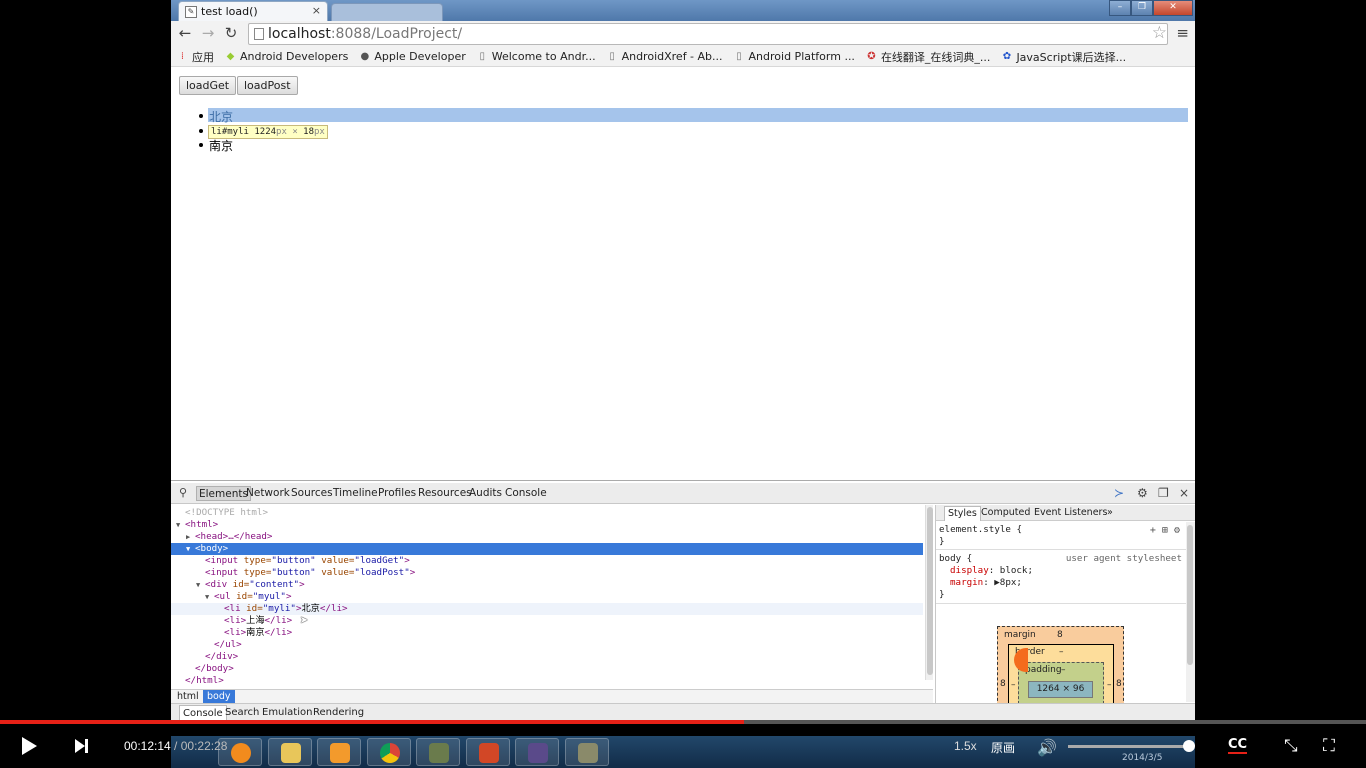 This screenshot has height=768, width=1366. I want to click on dom-line-li: <li>上海</li>, so click(547, 621).